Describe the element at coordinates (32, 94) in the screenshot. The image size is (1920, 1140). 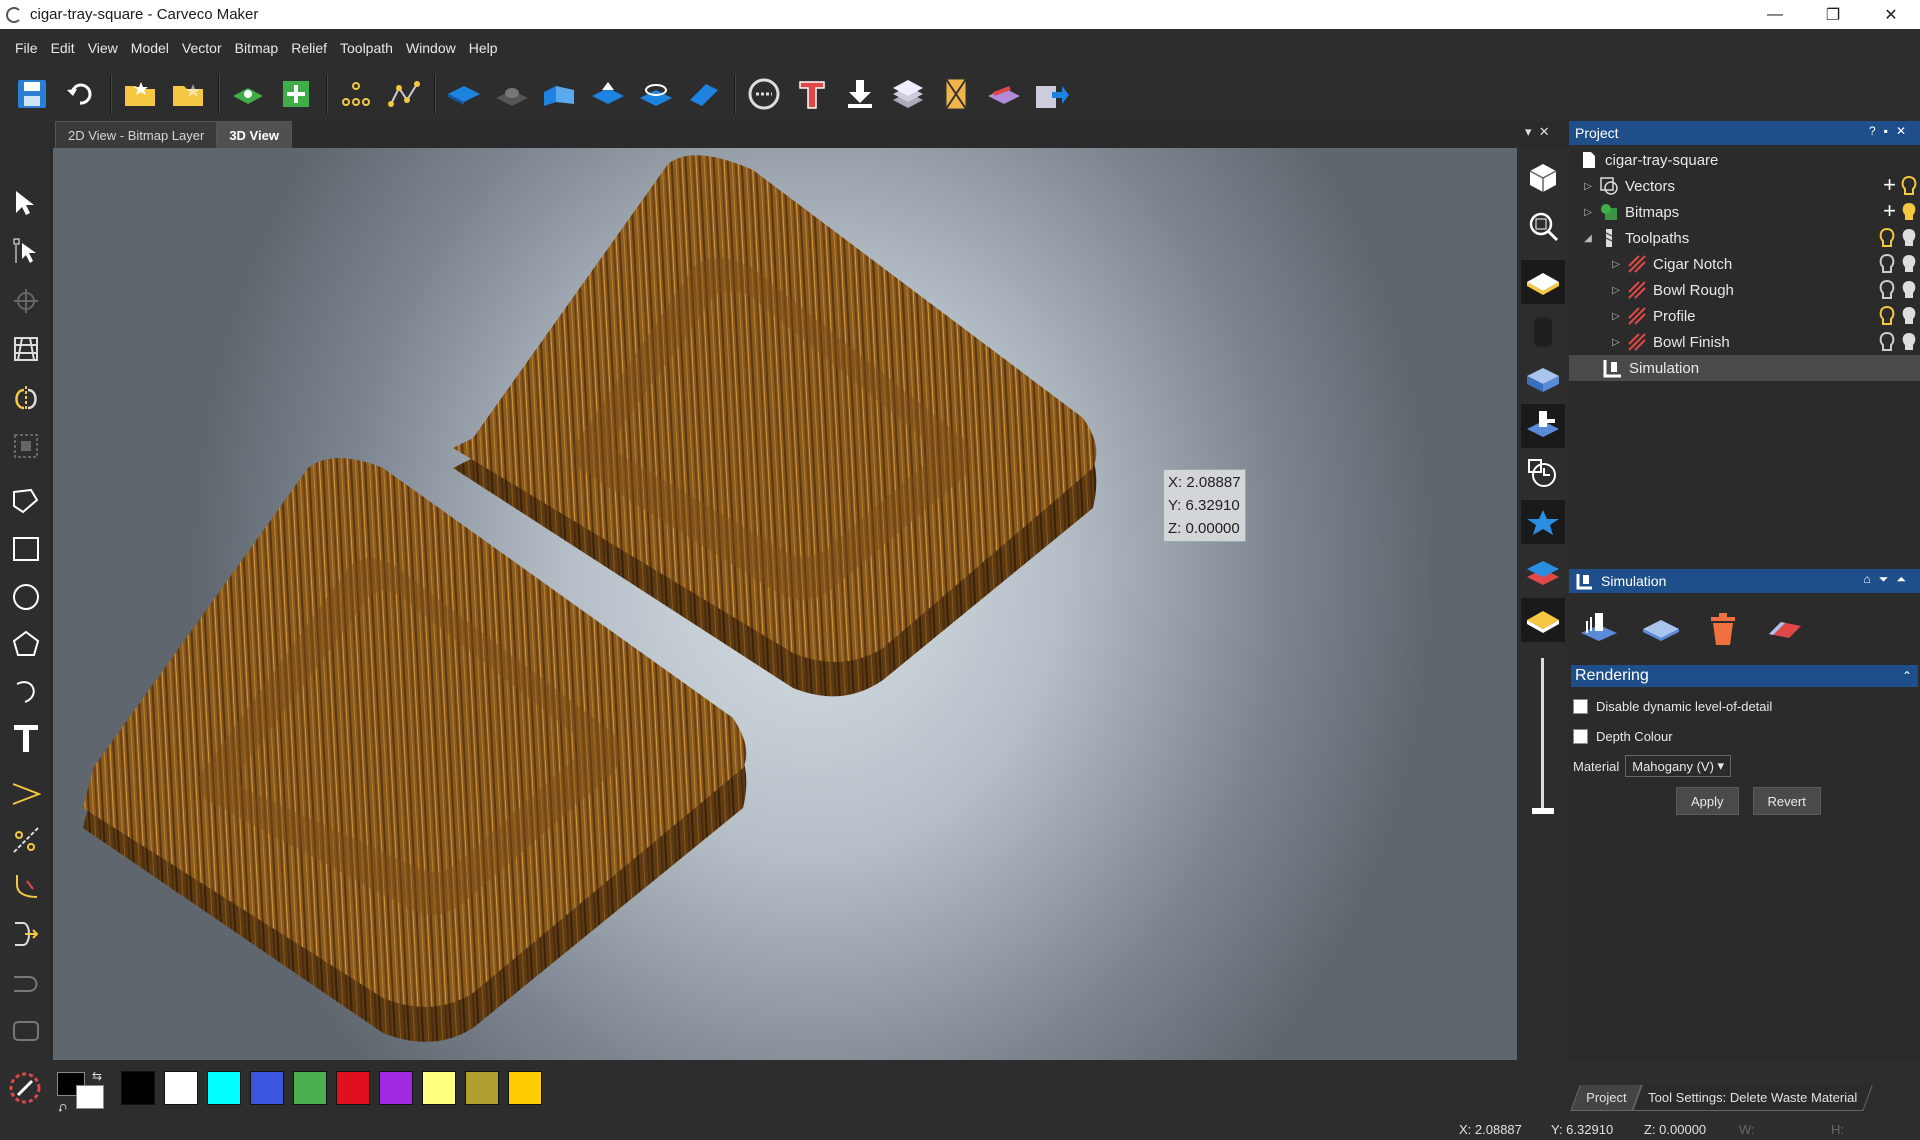
I see `save-icon` at that location.